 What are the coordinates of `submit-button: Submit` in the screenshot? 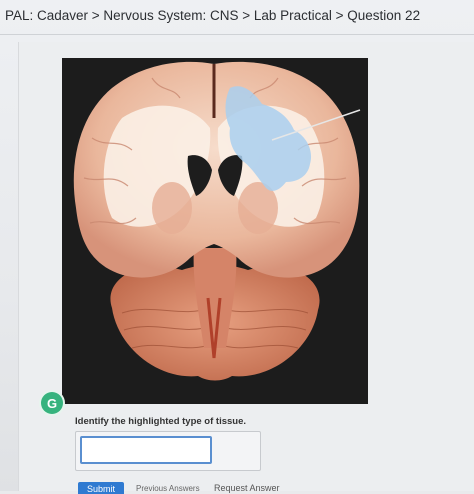 It's located at (101, 488).